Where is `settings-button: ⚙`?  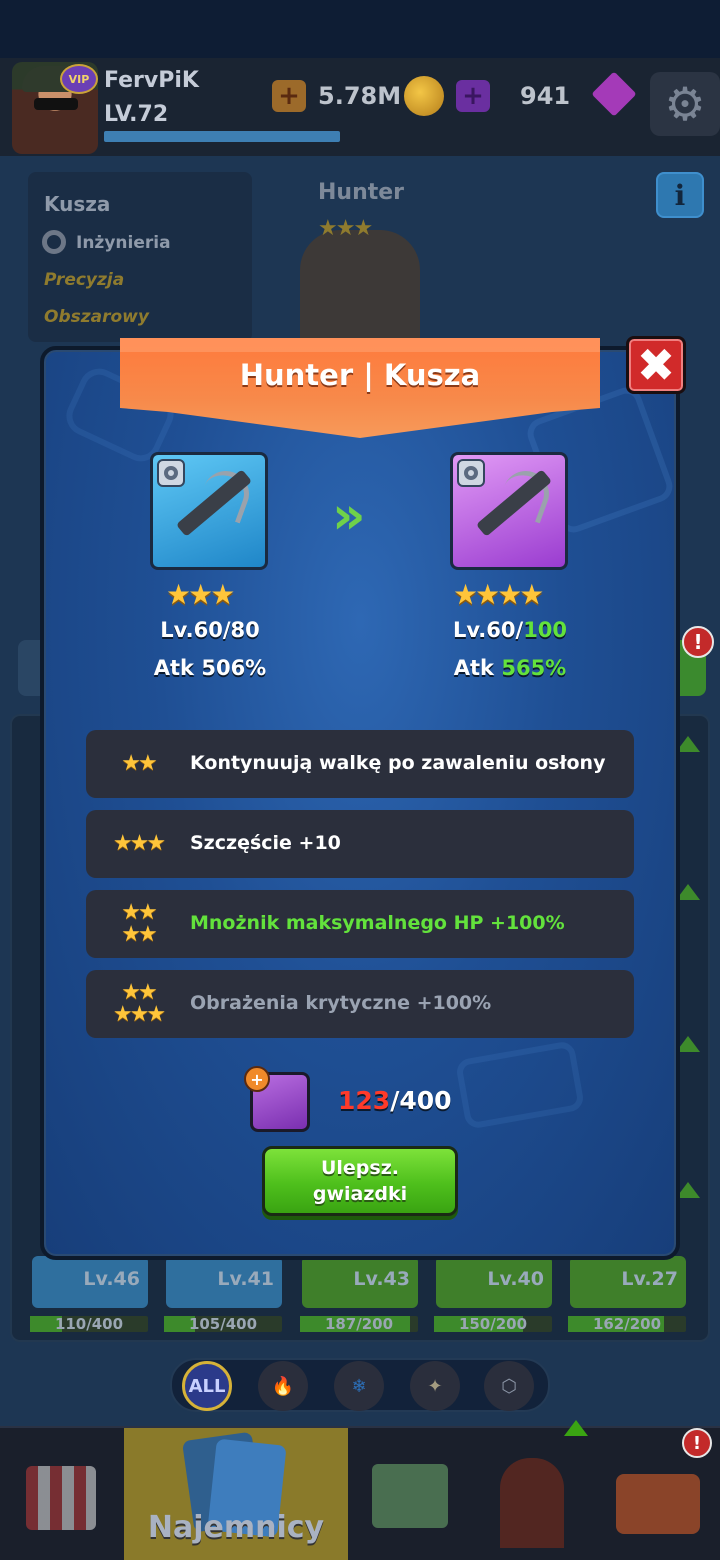
settings-button: ⚙ is located at coordinates (685, 104).